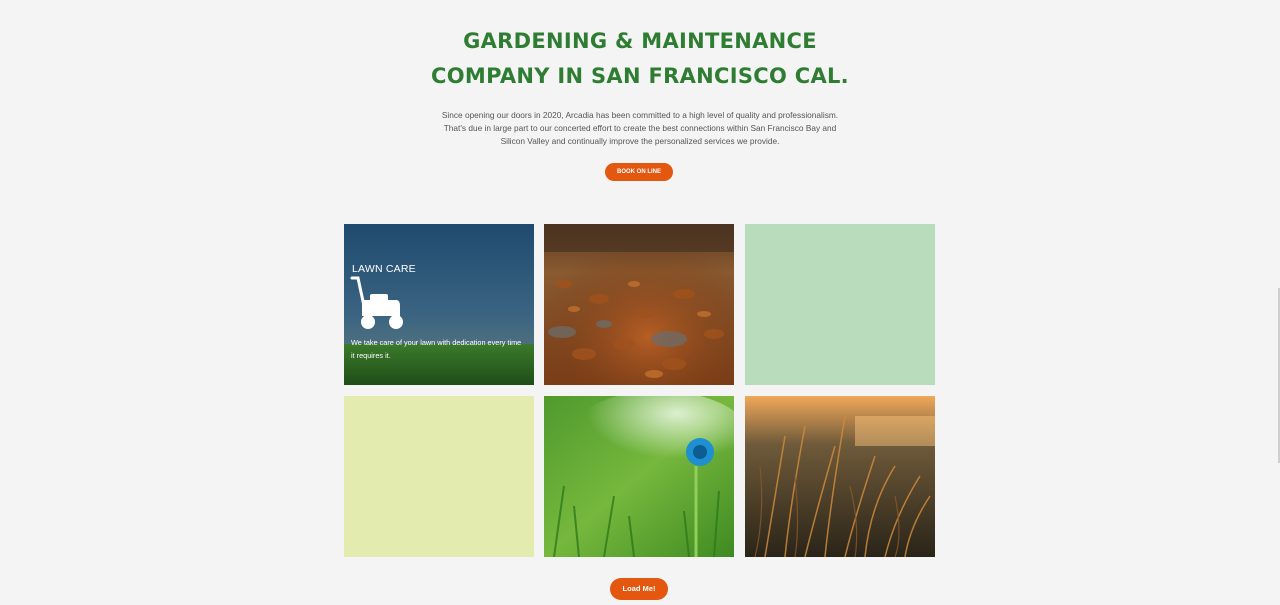 Image resolution: width=1280 pixels, height=605 pixels. What do you see at coordinates (639, 172) in the screenshot?
I see `book-online-button: BOOK ON LINE` at bounding box center [639, 172].